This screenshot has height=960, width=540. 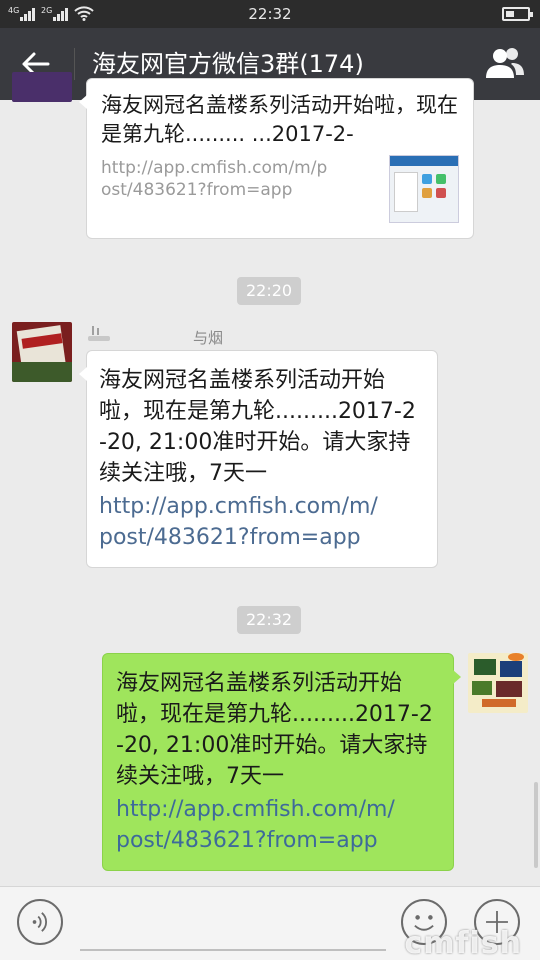 I want to click on status-bar: 4G 2G 22:32, so click(x=270, y=14).